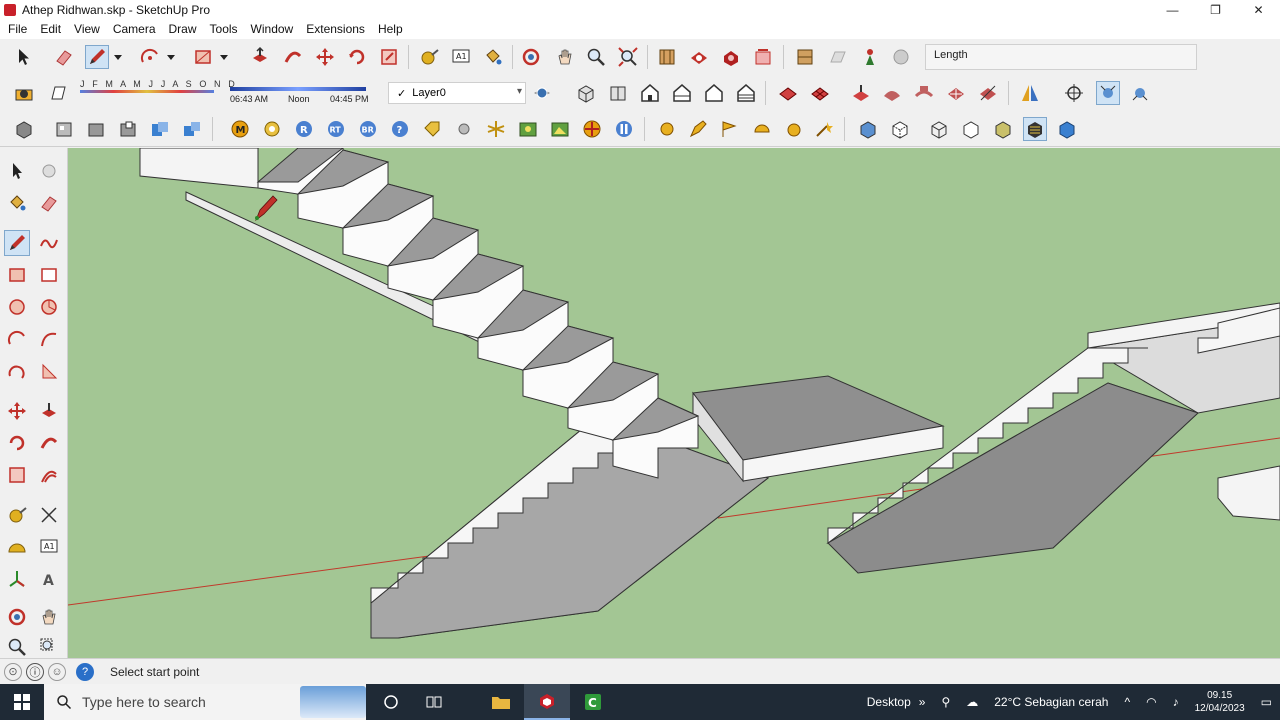 The width and height of the screenshot is (1280, 720). What do you see at coordinates (24, 129) in the screenshot?
I see `components-icon` at bounding box center [24, 129].